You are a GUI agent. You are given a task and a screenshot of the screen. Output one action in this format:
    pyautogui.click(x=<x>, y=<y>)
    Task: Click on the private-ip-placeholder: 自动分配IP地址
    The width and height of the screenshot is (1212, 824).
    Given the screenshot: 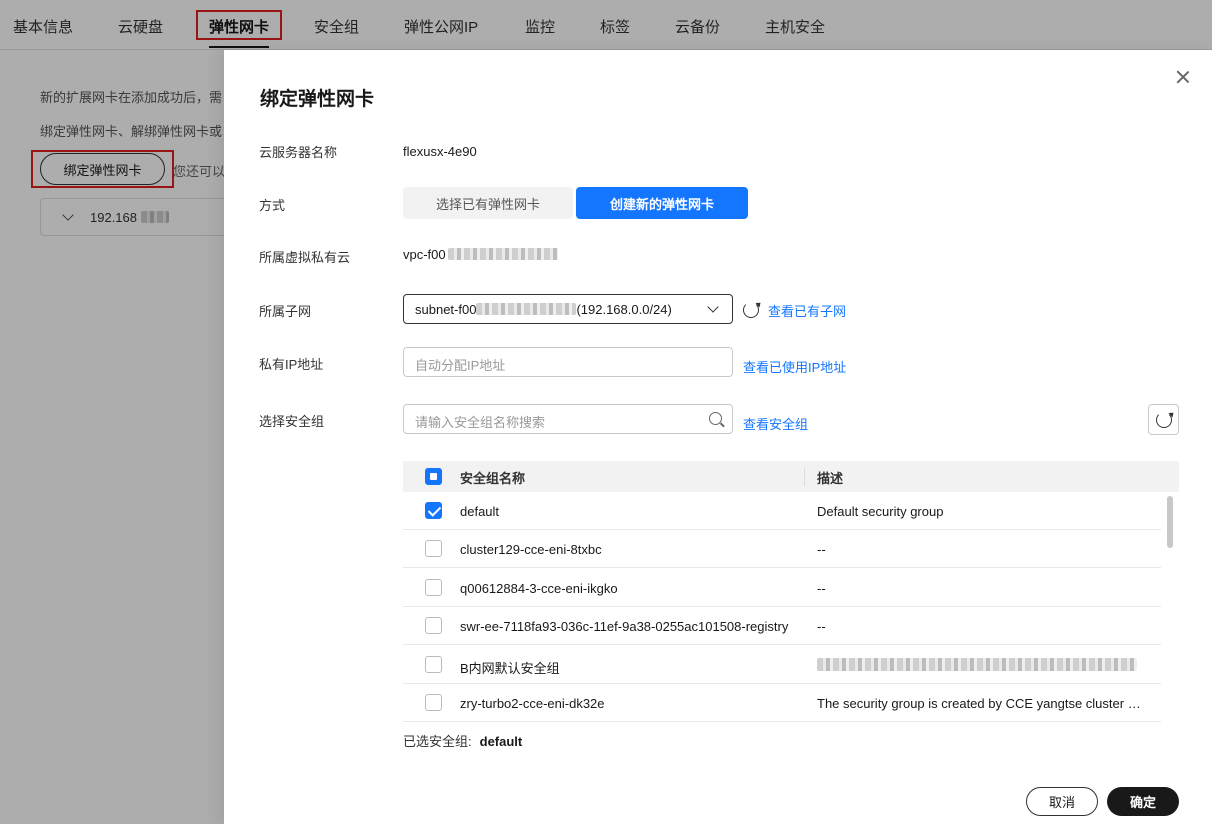 What is the action you would take?
    pyautogui.click(x=460, y=365)
    